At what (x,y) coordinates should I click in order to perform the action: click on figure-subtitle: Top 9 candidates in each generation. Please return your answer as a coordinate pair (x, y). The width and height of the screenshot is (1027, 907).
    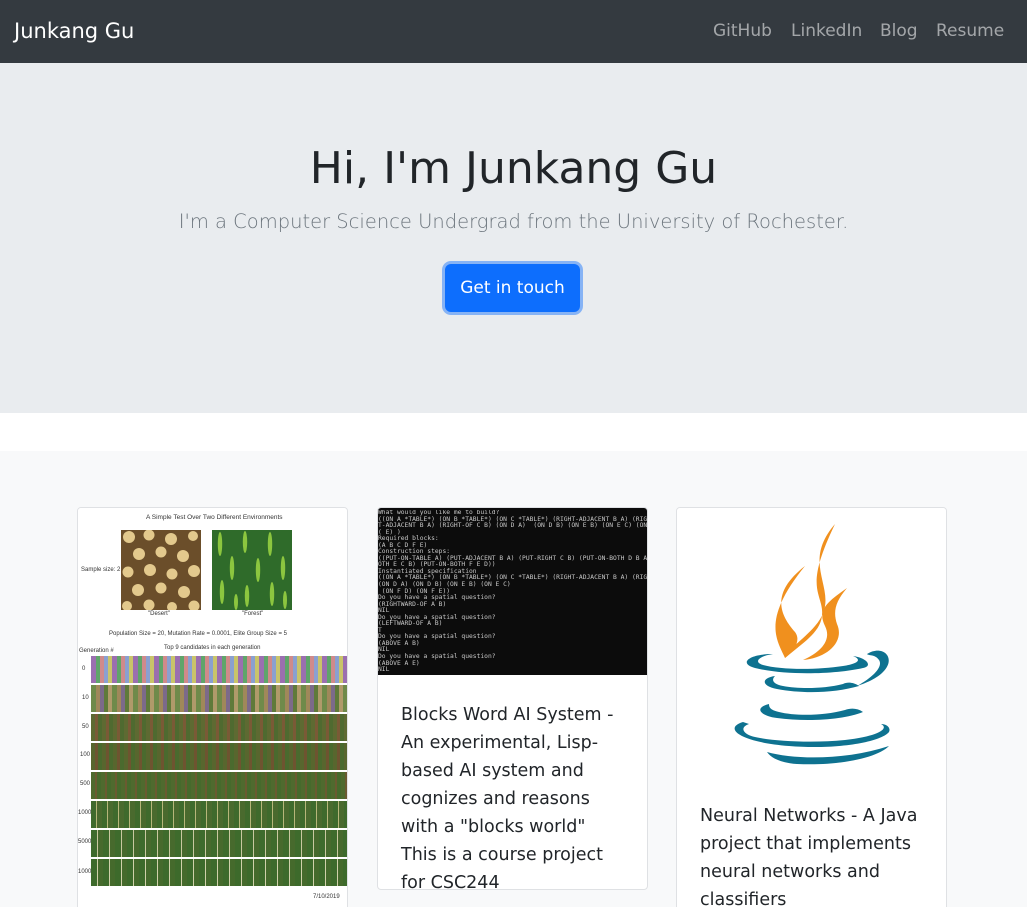
    Looking at the image, I should click on (212, 648).